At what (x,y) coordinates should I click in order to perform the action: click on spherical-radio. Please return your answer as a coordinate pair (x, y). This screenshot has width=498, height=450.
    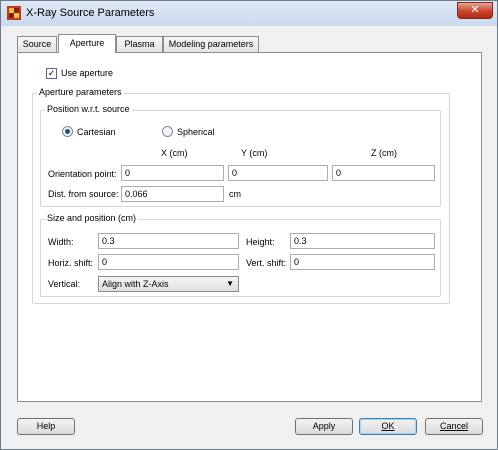
    Looking at the image, I should click on (167, 131).